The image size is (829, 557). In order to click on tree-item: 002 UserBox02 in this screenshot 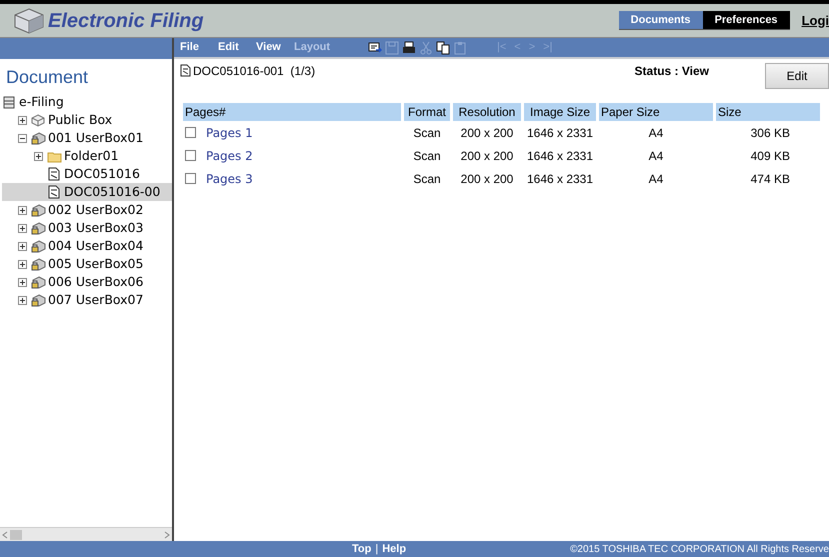, I will do `click(87, 210)`.